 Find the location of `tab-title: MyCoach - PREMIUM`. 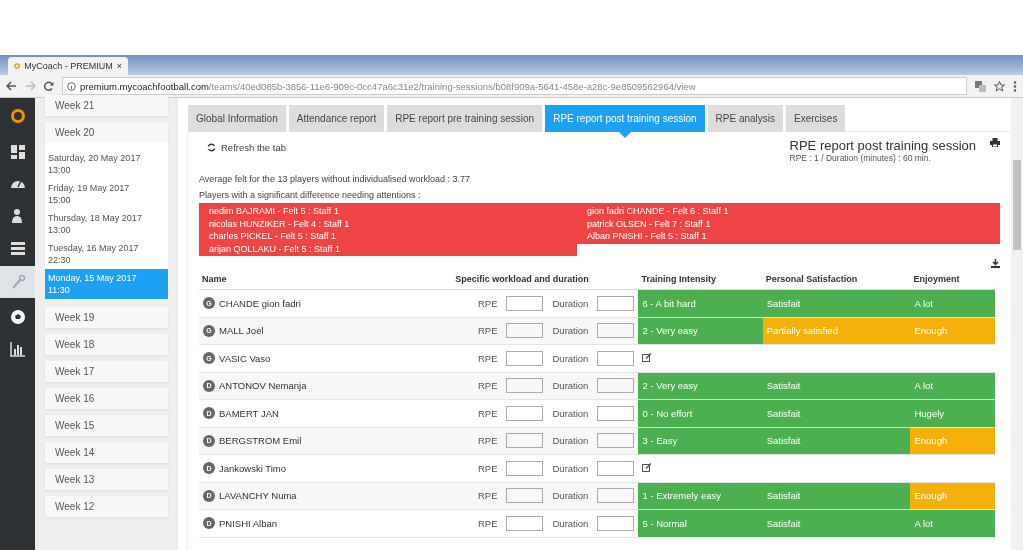

tab-title: MyCoach - PREMIUM is located at coordinates (68, 66).